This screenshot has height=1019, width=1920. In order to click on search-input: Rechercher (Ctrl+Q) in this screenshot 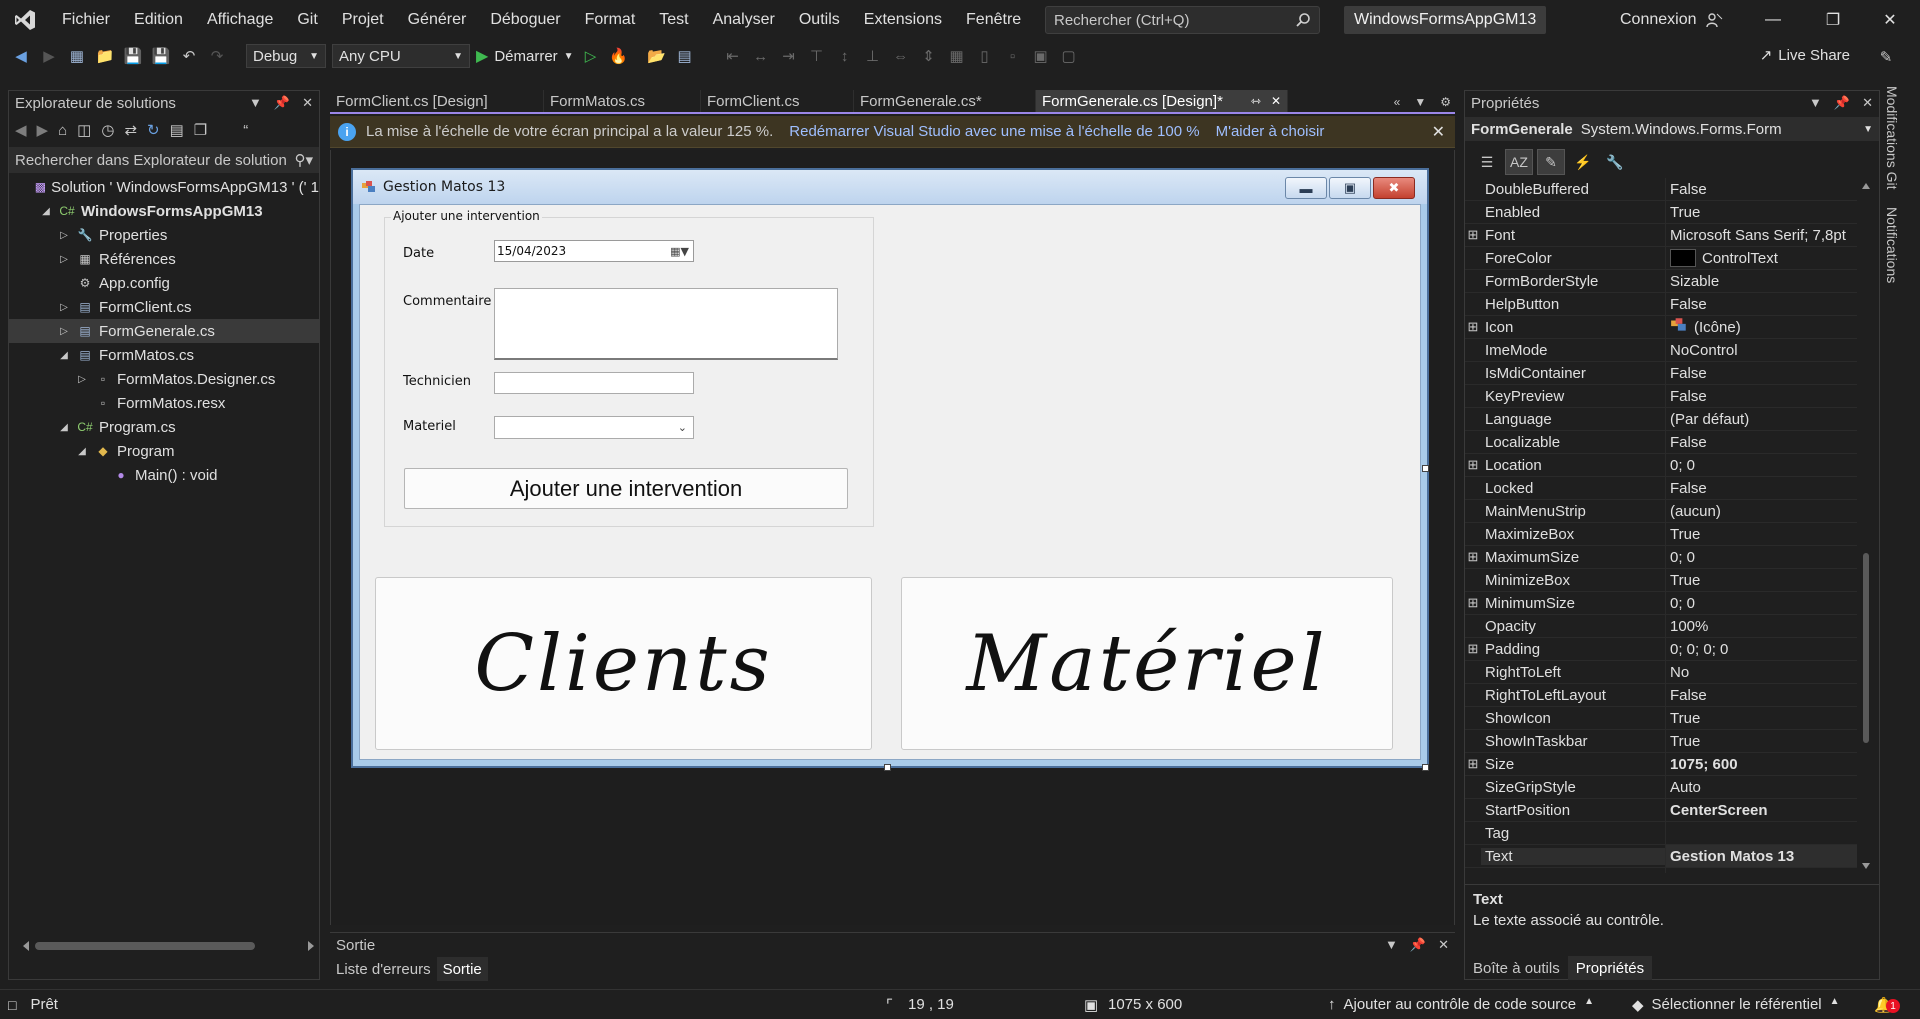, I will do `click(1182, 20)`.